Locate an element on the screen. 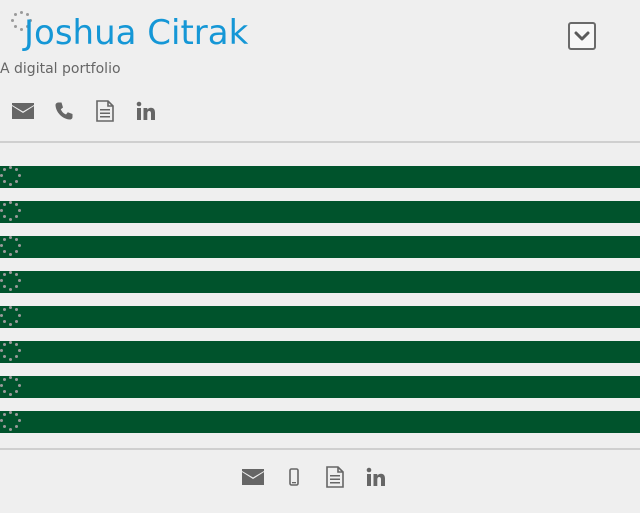 The image size is (640, 513). resume-link is located at coordinates (105, 111).